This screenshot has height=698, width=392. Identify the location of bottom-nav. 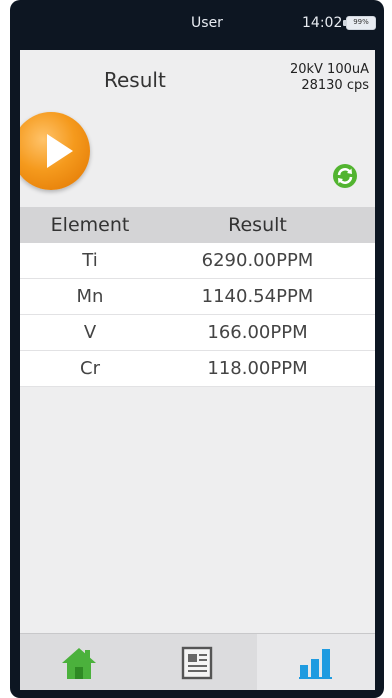
(197, 661).